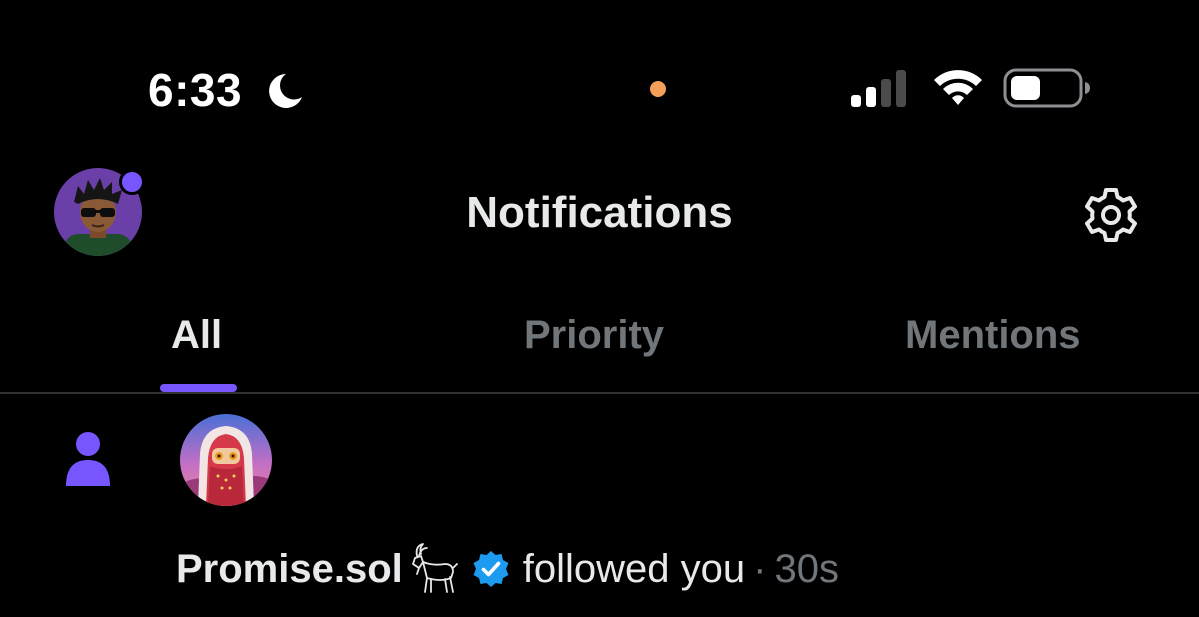  I want to click on person-icon, so click(88, 459).